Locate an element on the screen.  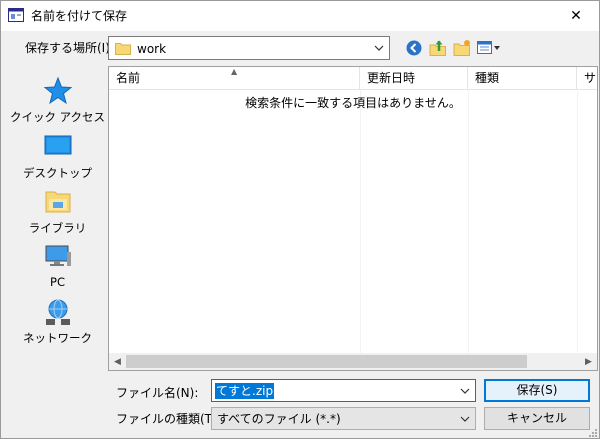
star-icon is located at coordinates (58, 91).